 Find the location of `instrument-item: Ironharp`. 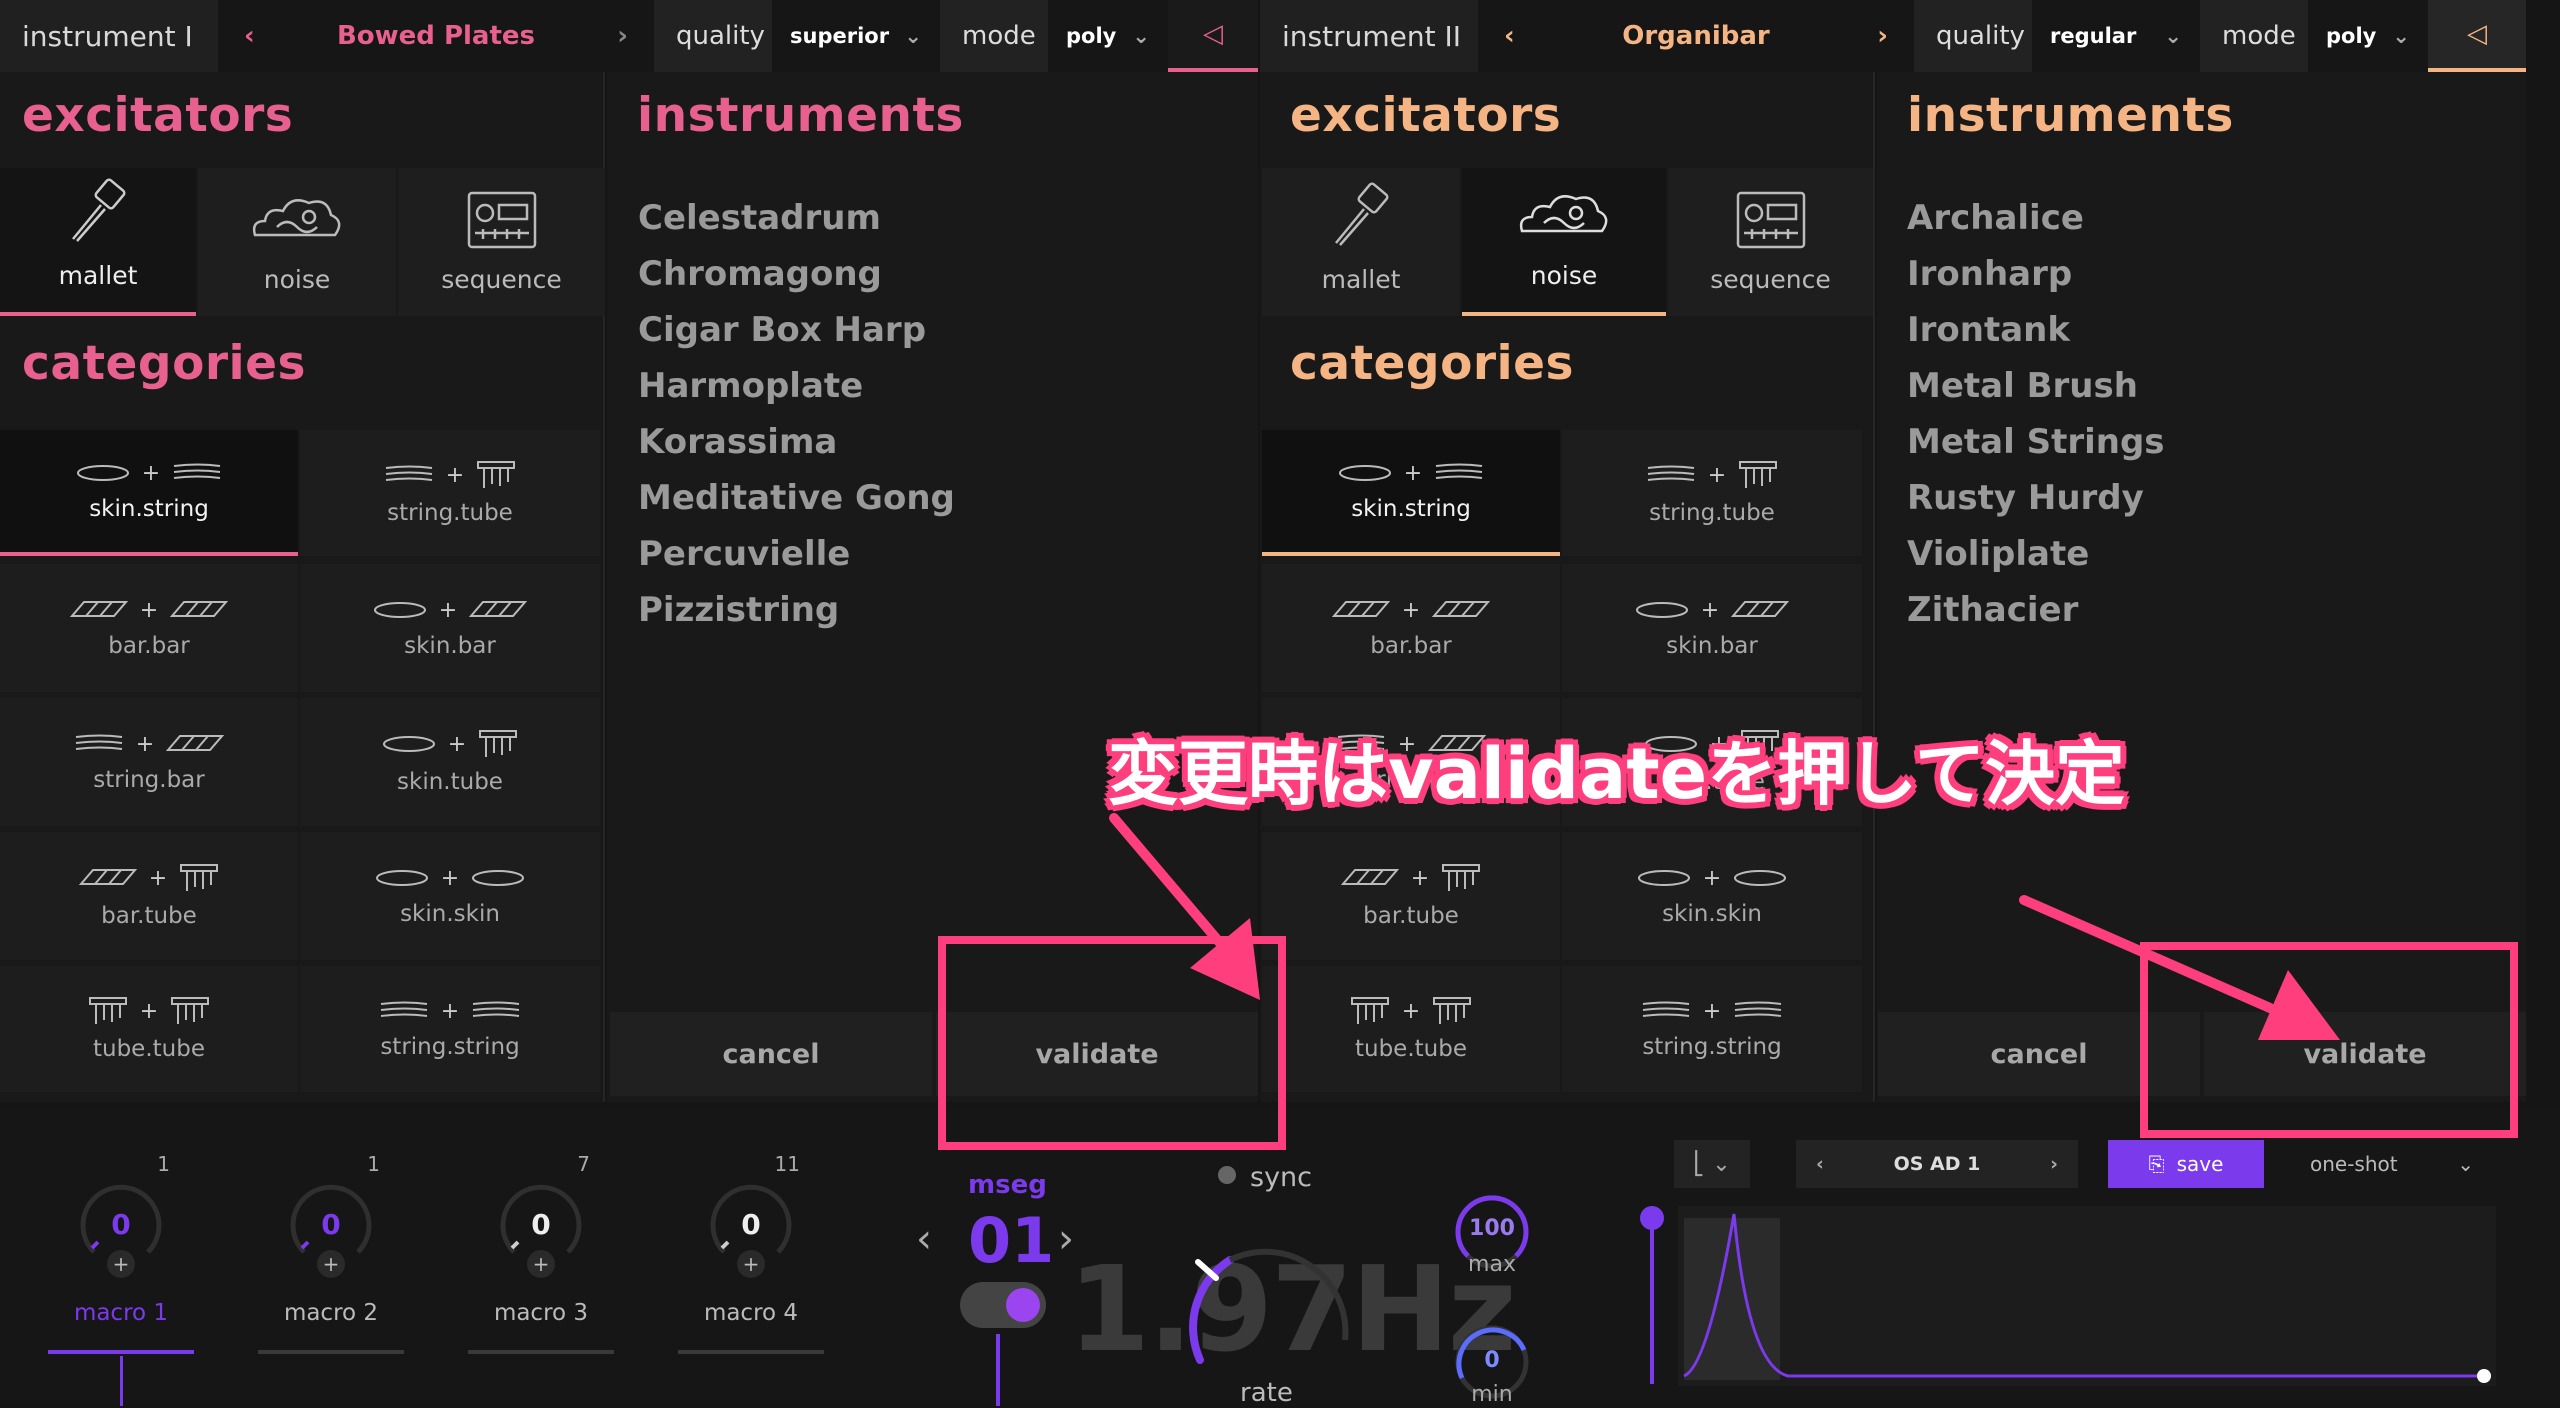

instrument-item: Ironharp is located at coordinates (2036, 274).